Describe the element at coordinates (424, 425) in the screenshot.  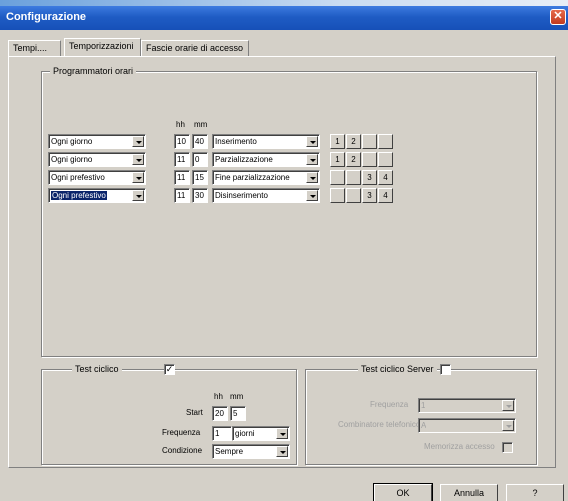
I see `combinatore-value: A` at that location.